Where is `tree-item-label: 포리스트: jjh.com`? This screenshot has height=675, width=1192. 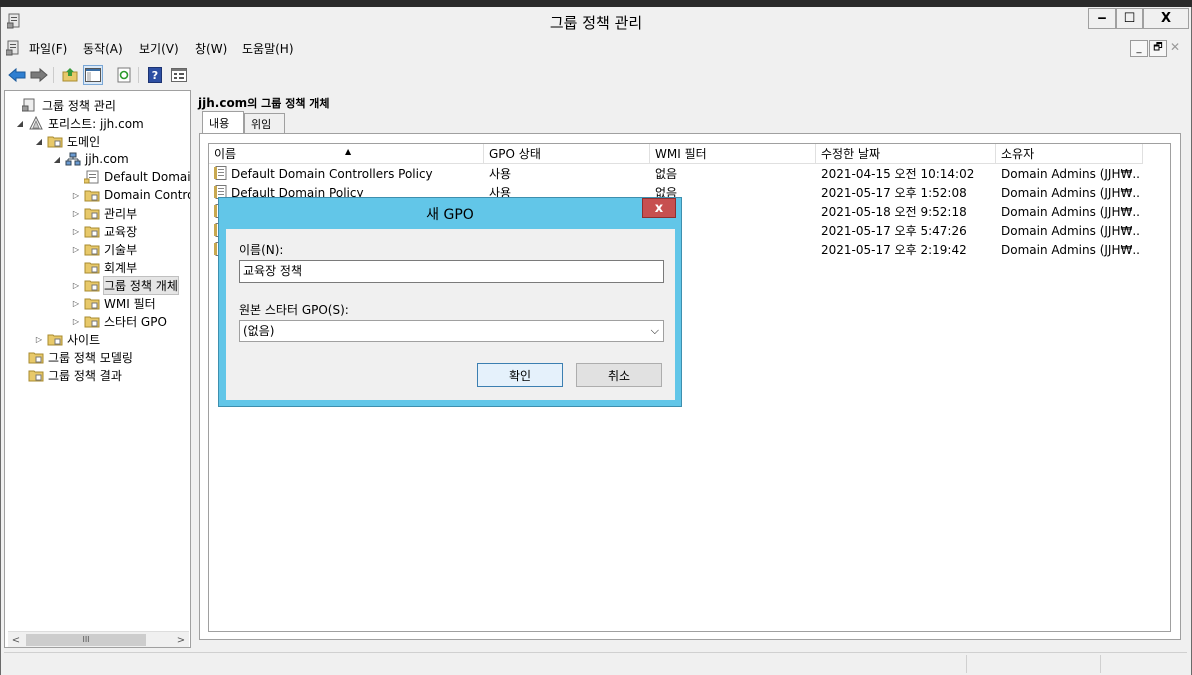 tree-item-label: 포리스트: jjh.com is located at coordinates (96, 123).